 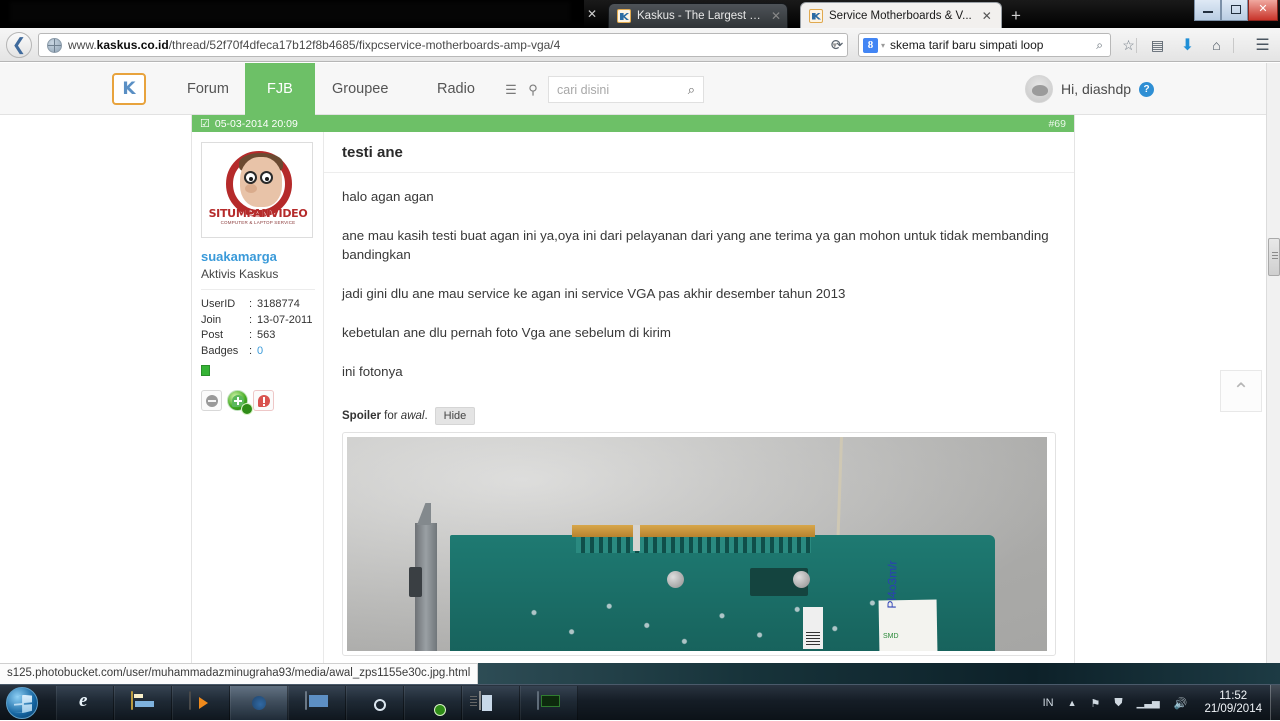 I want to click on spoiler-for-word: for, so click(x=390, y=416).